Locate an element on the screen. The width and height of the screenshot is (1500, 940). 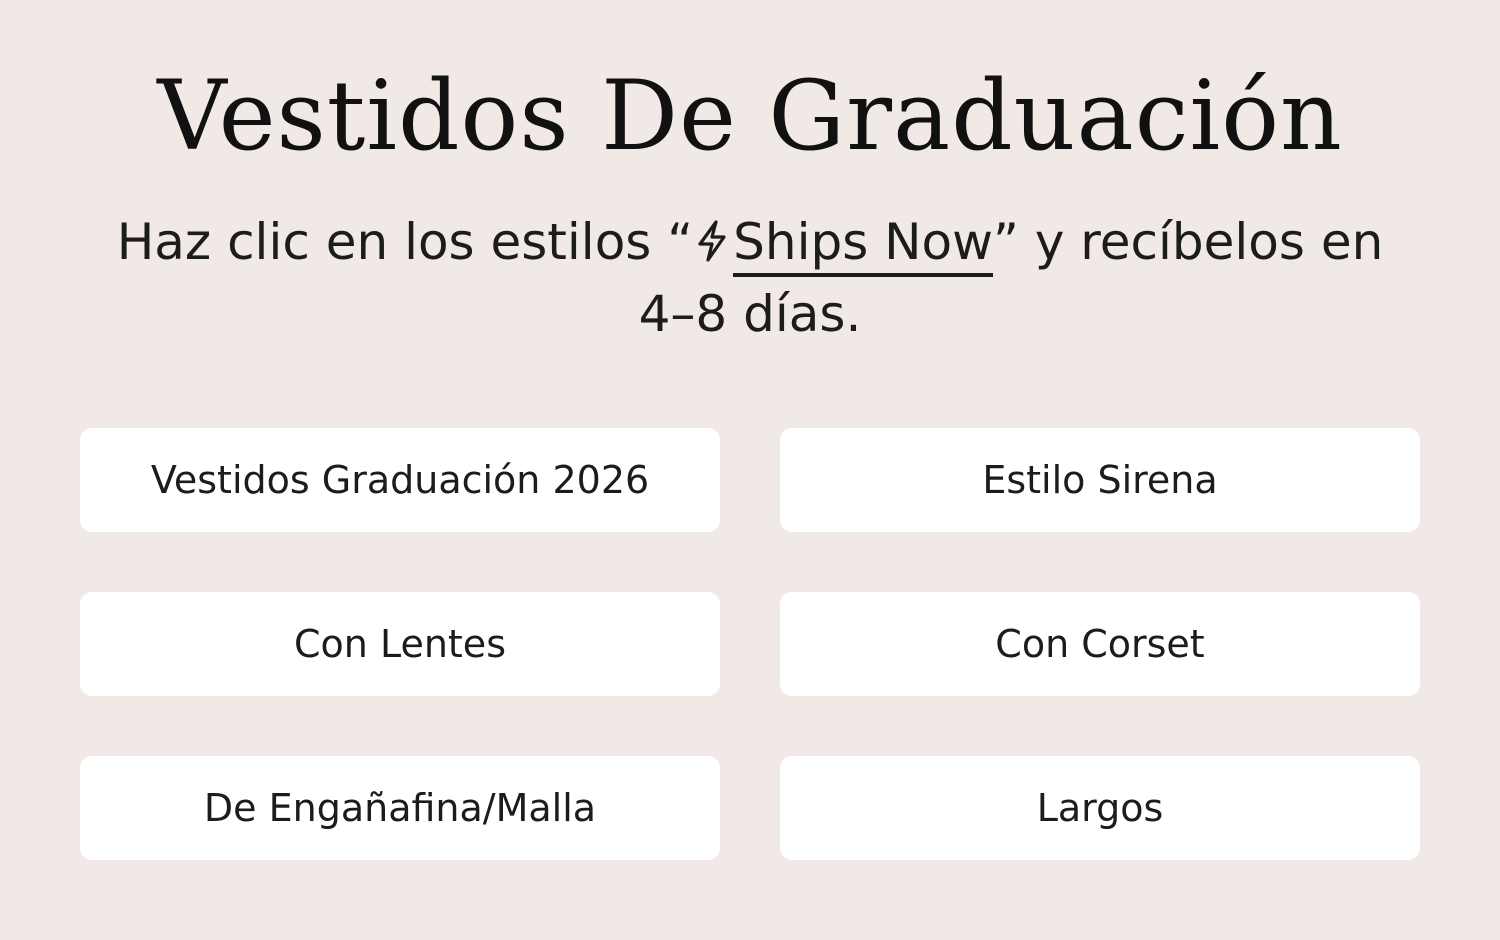
promo-text-before: Haz clic en los estilos “ is located at coordinates (405, 242).